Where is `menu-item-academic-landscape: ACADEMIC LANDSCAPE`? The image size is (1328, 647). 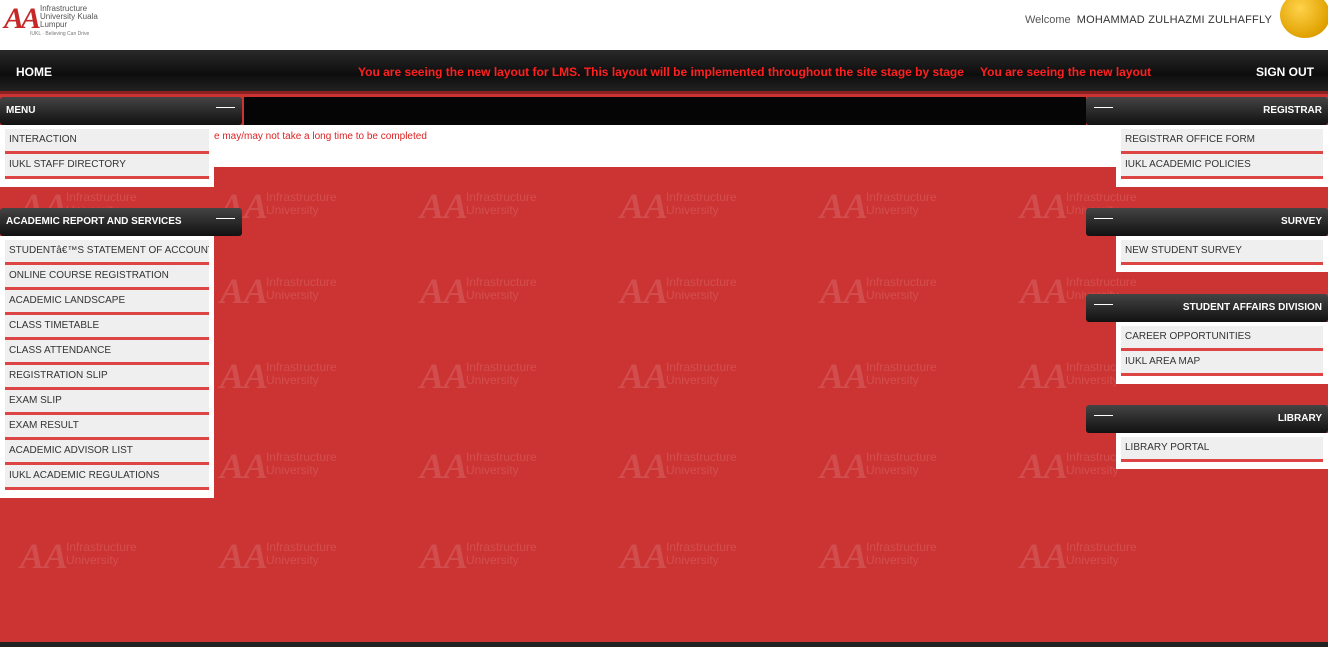
menu-item-academic-landscape: ACADEMIC LANDSCAPE is located at coordinates (107, 302).